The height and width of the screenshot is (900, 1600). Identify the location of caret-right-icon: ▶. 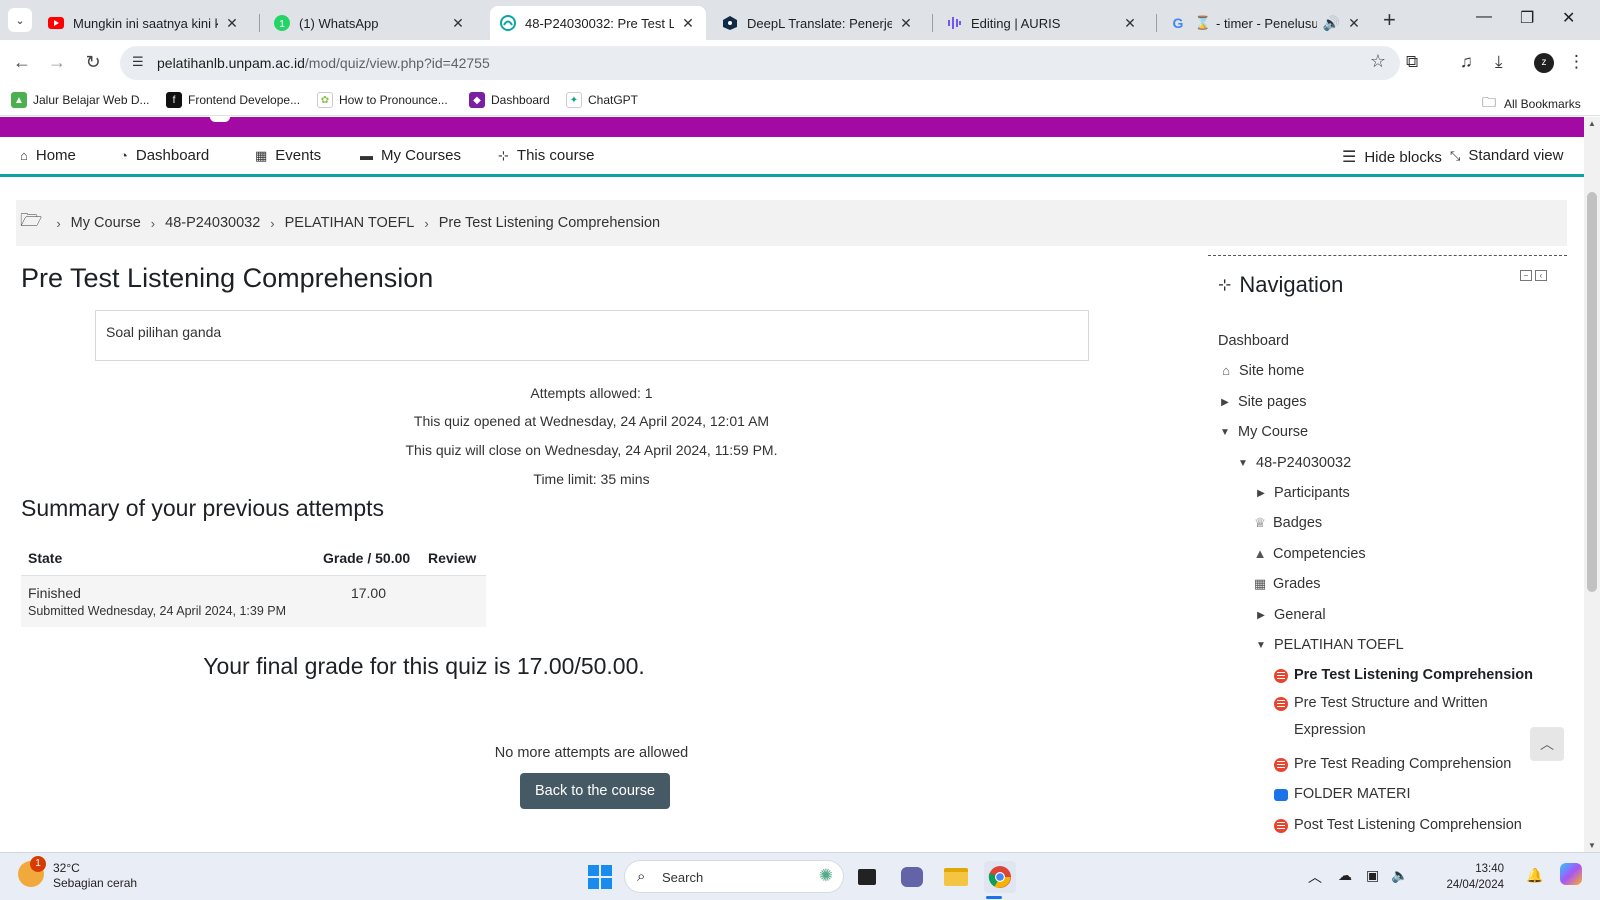
(1225, 402).